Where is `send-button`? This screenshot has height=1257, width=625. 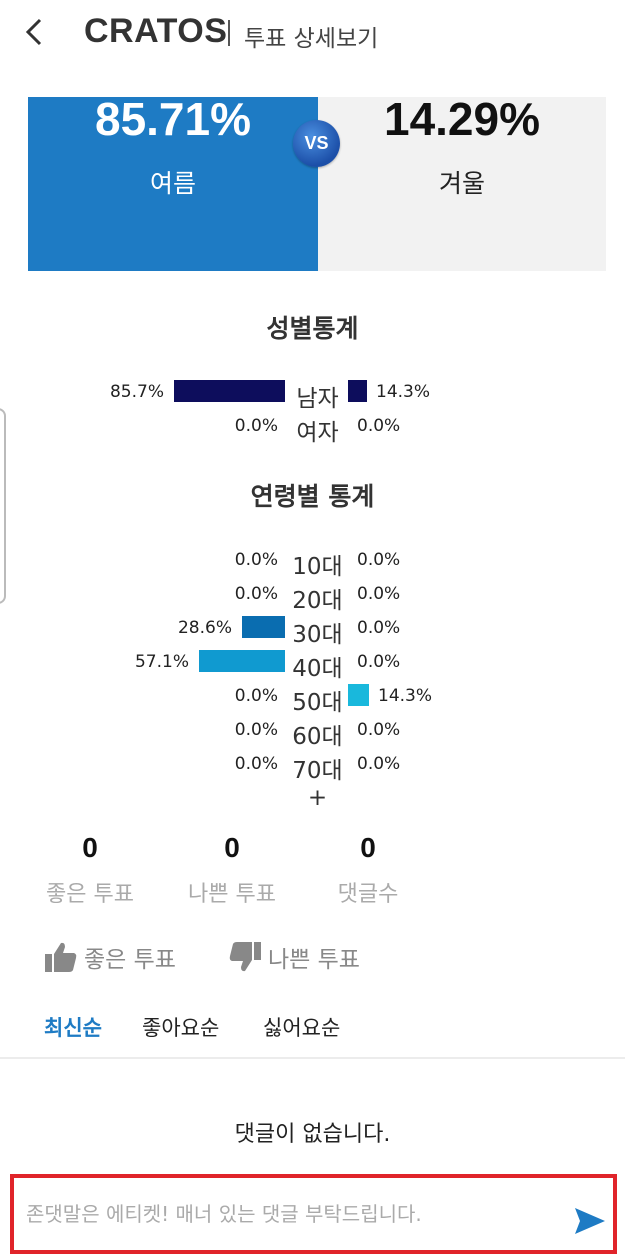 send-button is located at coordinates (590, 1221).